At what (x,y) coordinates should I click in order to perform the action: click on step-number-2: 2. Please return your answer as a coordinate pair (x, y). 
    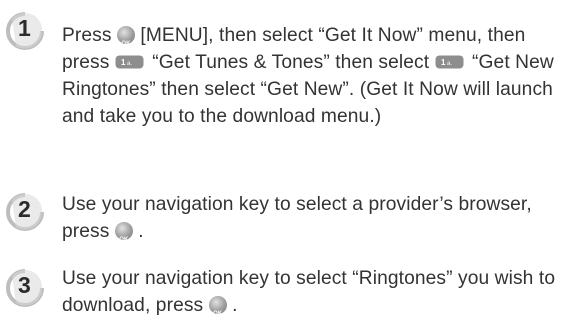
    Looking at the image, I should click on (24, 209).